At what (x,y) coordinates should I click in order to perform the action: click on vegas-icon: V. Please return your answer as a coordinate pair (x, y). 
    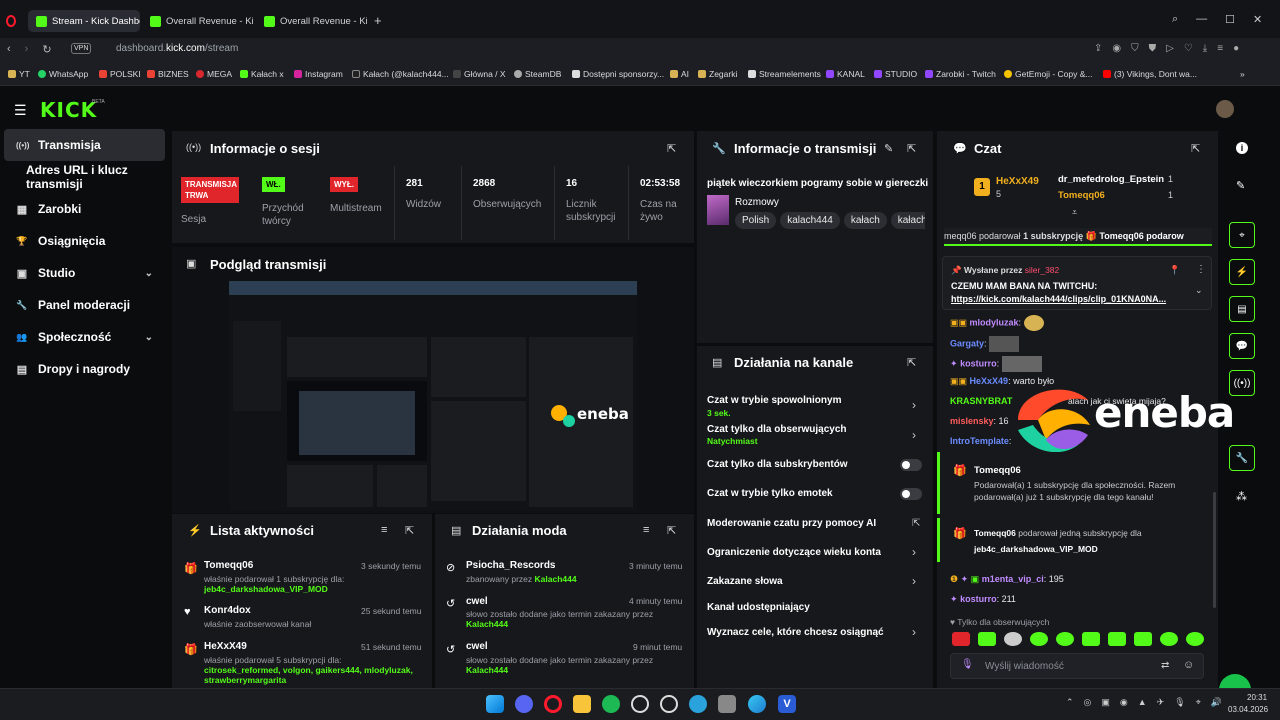
    Looking at the image, I should click on (787, 704).